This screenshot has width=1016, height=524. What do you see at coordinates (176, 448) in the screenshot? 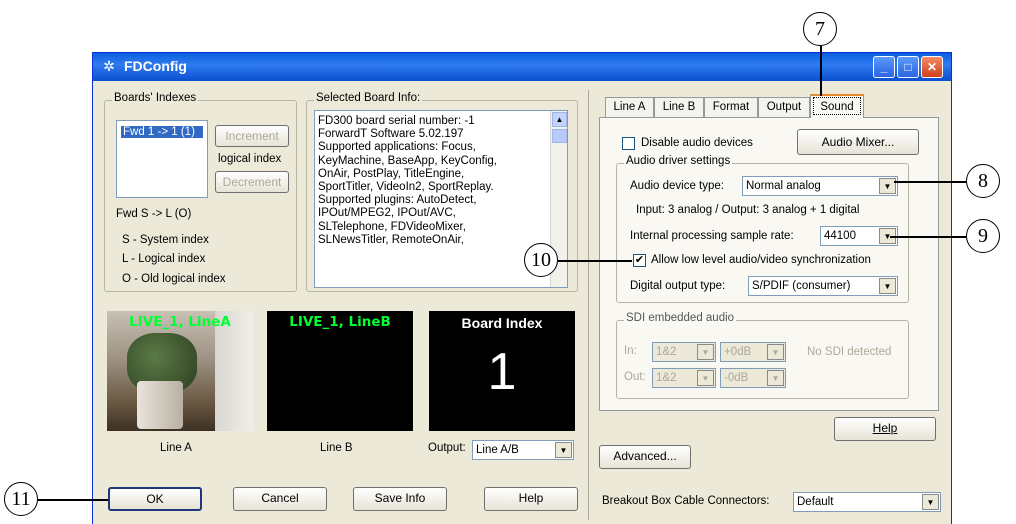
I see `line-a-caption: Line A` at bounding box center [176, 448].